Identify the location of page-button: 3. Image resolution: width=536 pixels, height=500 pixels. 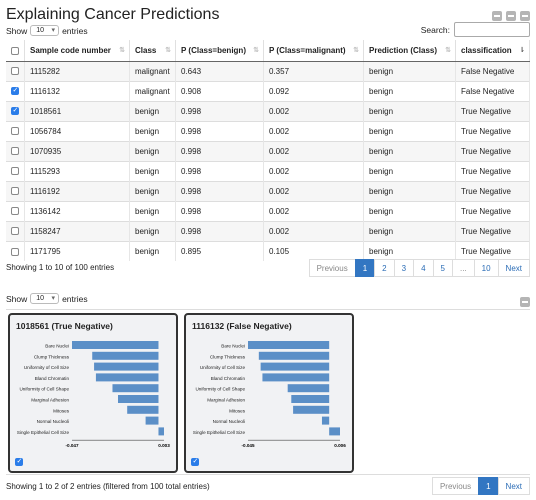
(404, 268).